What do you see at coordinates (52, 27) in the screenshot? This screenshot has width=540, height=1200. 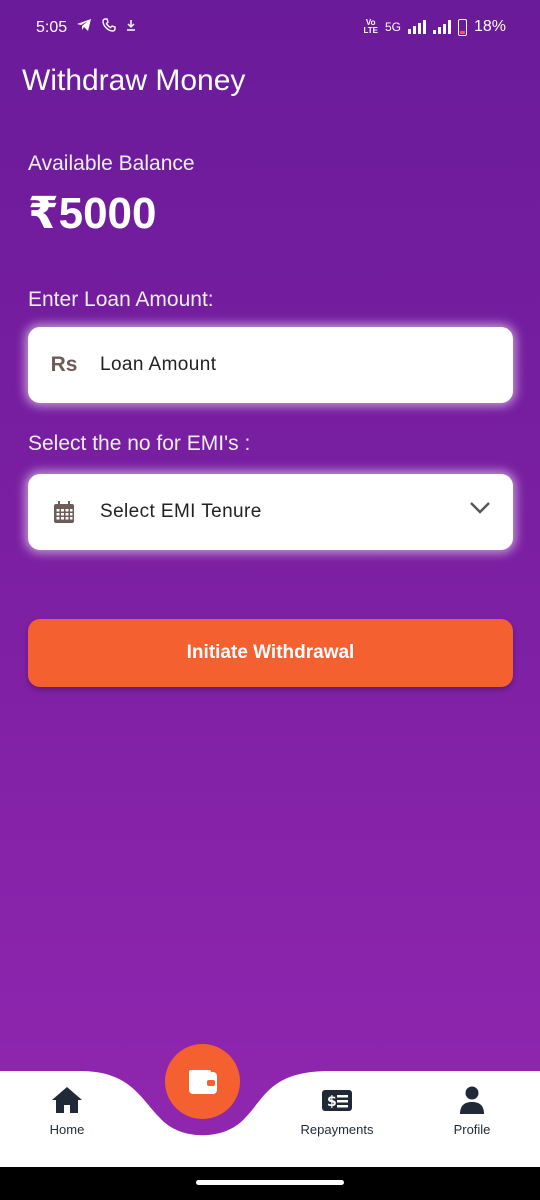 I see `status-time: 5:05` at bounding box center [52, 27].